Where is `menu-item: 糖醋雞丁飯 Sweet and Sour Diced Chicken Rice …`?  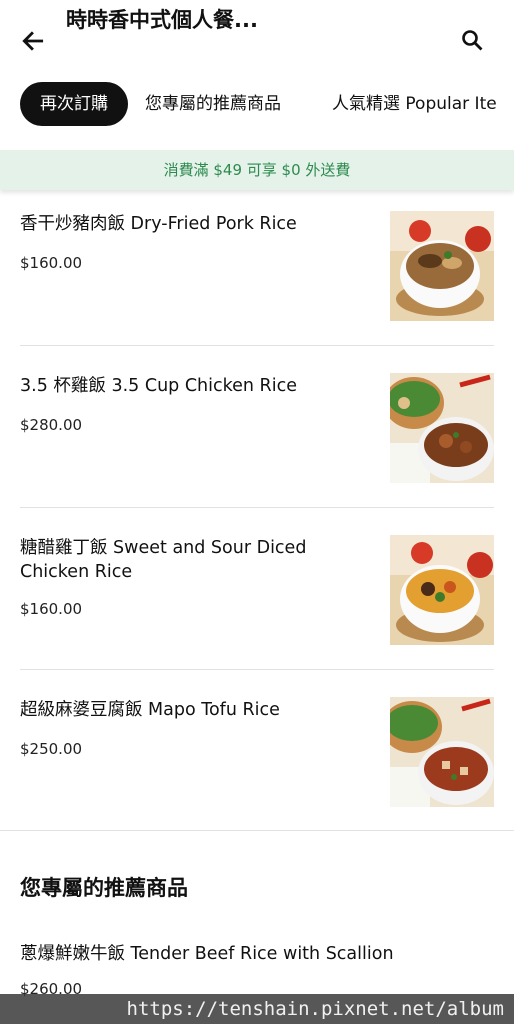 menu-item: 糖醋雞丁飯 Sweet and Sour Diced Chicken Rice … is located at coordinates (257, 602).